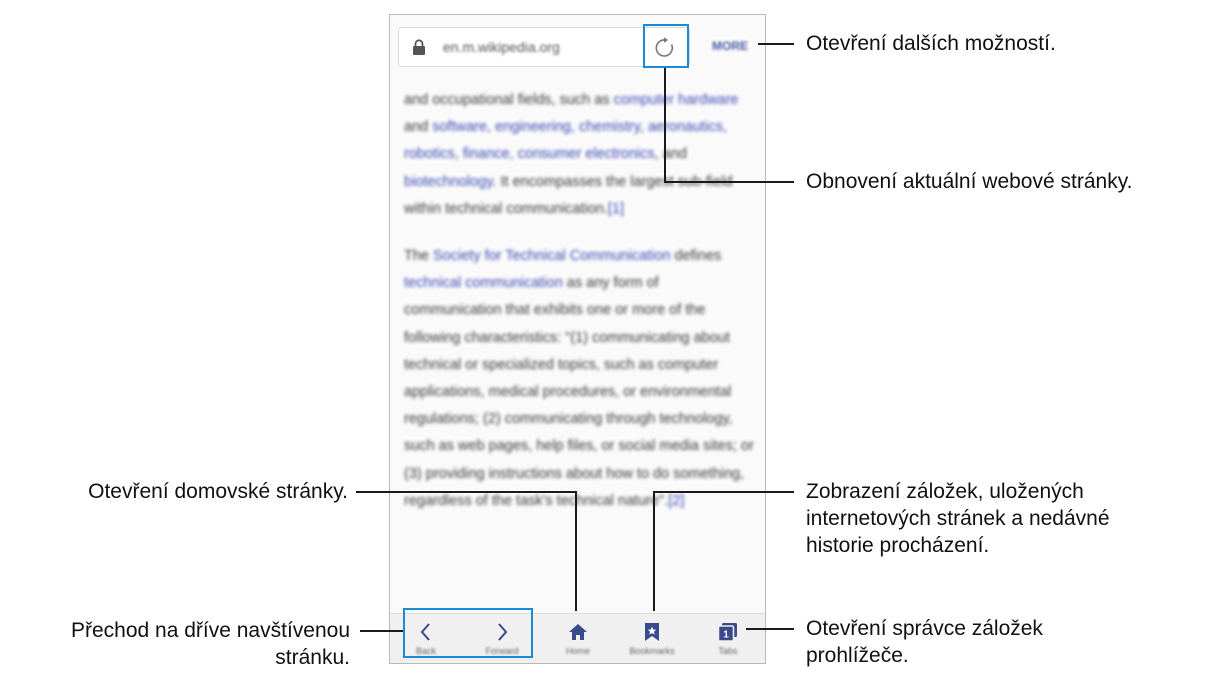 This screenshot has width=1210, height=675. What do you see at coordinates (730, 46) in the screenshot?
I see `more-button: MORE` at bounding box center [730, 46].